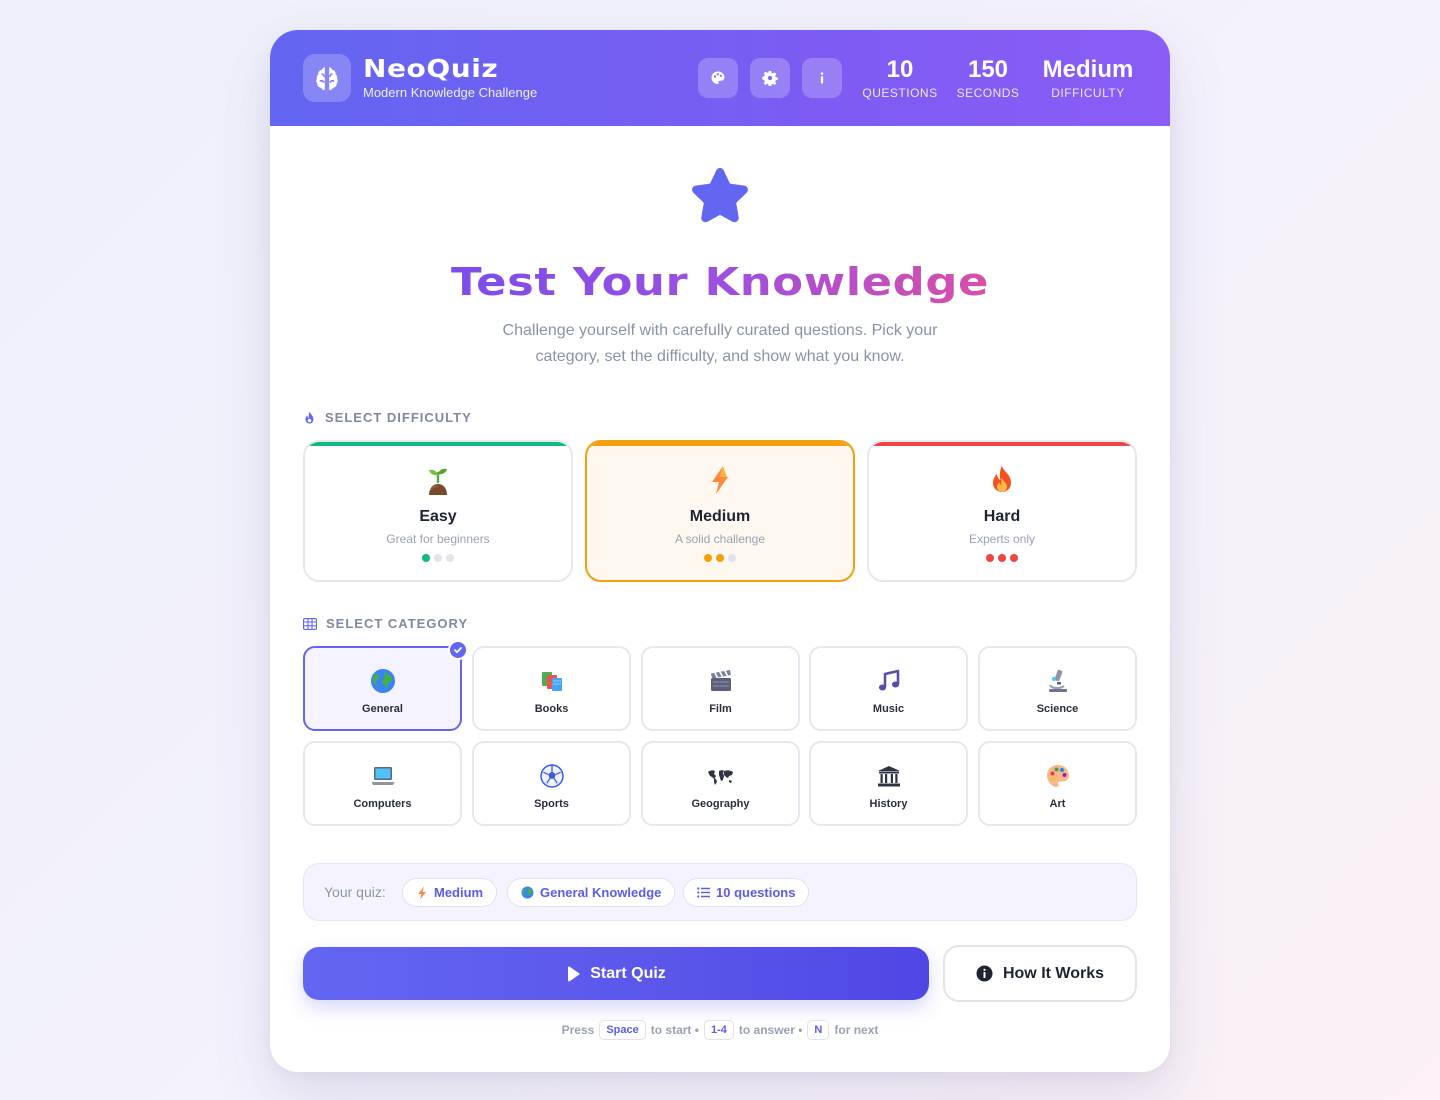 The height and width of the screenshot is (1100, 1440). What do you see at coordinates (1002, 539) in the screenshot?
I see `difficulty-desc: Experts only` at bounding box center [1002, 539].